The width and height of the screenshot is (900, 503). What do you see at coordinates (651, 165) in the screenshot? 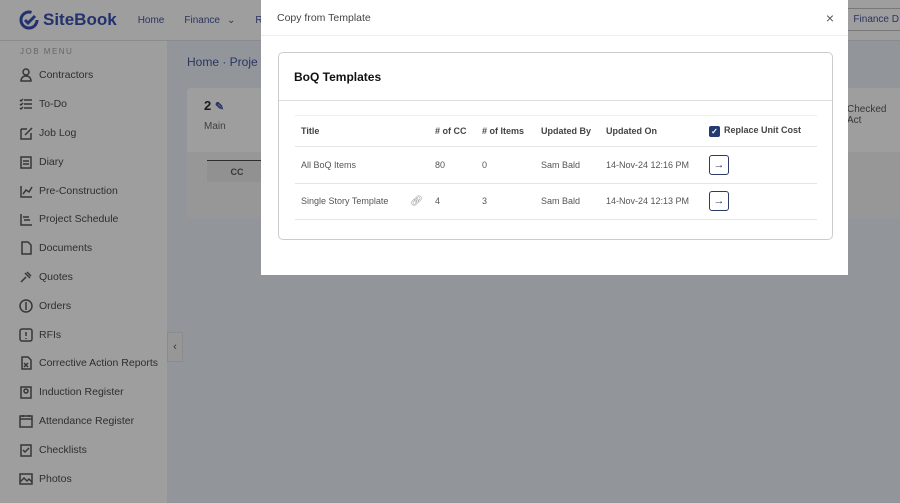
I see `updated-on: 14-Nov-24 12:16 PM` at bounding box center [651, 165].